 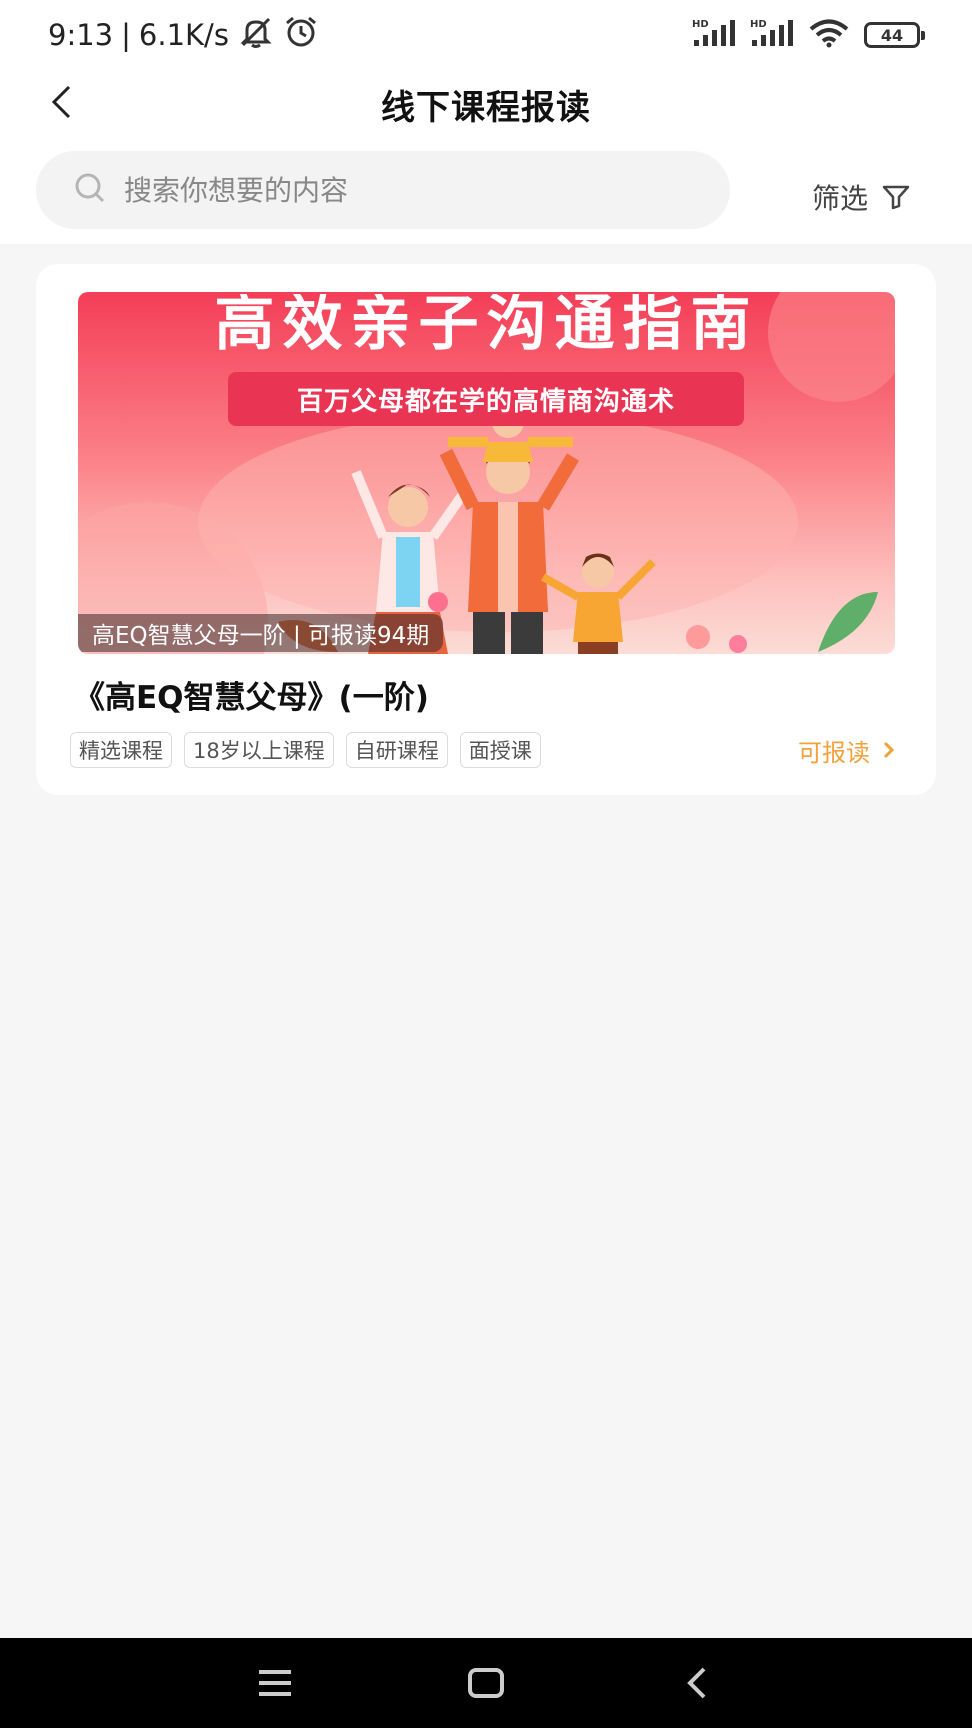 I want to click on filter-button: 筛选, so click(x=861, y=197).